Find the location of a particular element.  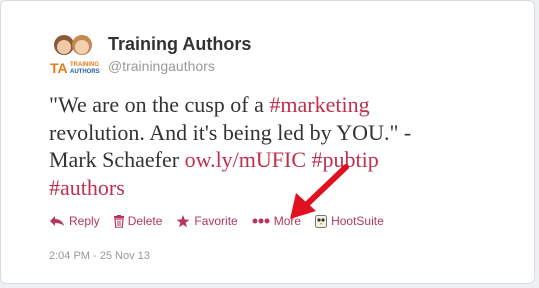

tweet-text-segment: Mark Schaefer is located at coordinates (117, 159).